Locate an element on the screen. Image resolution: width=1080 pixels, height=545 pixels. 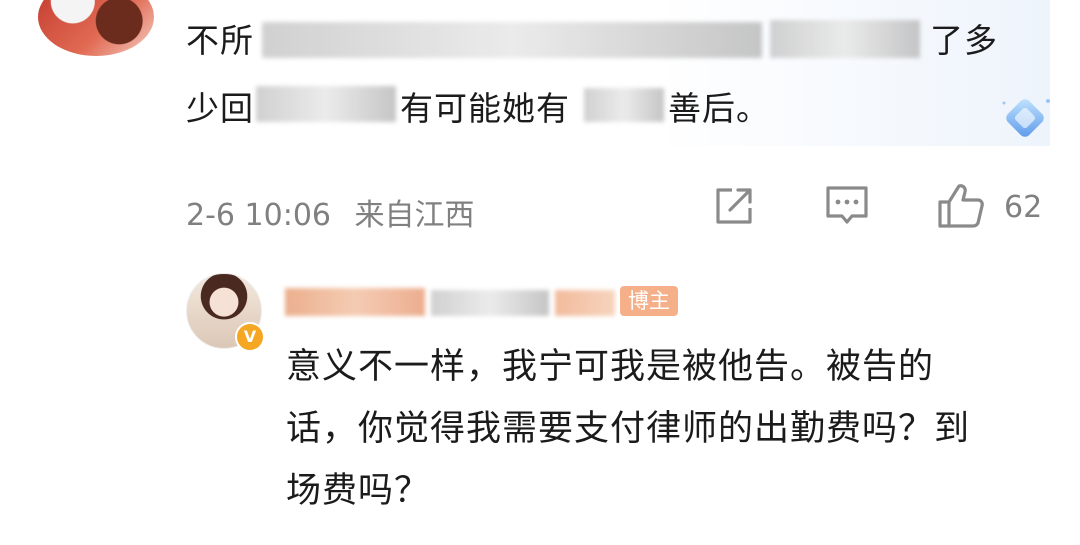
comment-text-line-2-tail: 善后。 is located at coordinates (719, 108).